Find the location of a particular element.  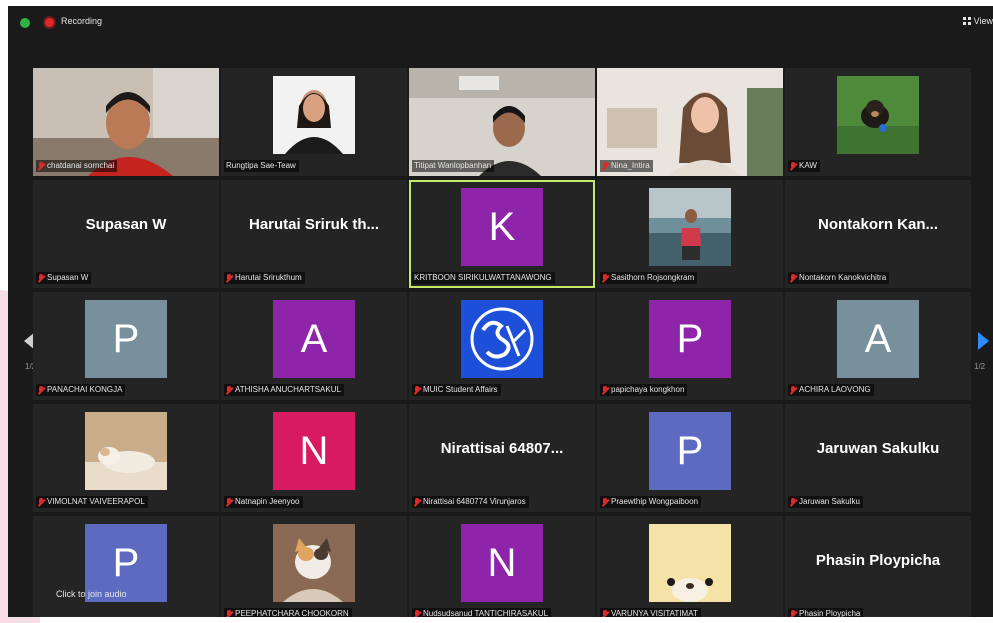

participant-tile: P PANACHAI KONGJA is located at coordinates (126, 346).